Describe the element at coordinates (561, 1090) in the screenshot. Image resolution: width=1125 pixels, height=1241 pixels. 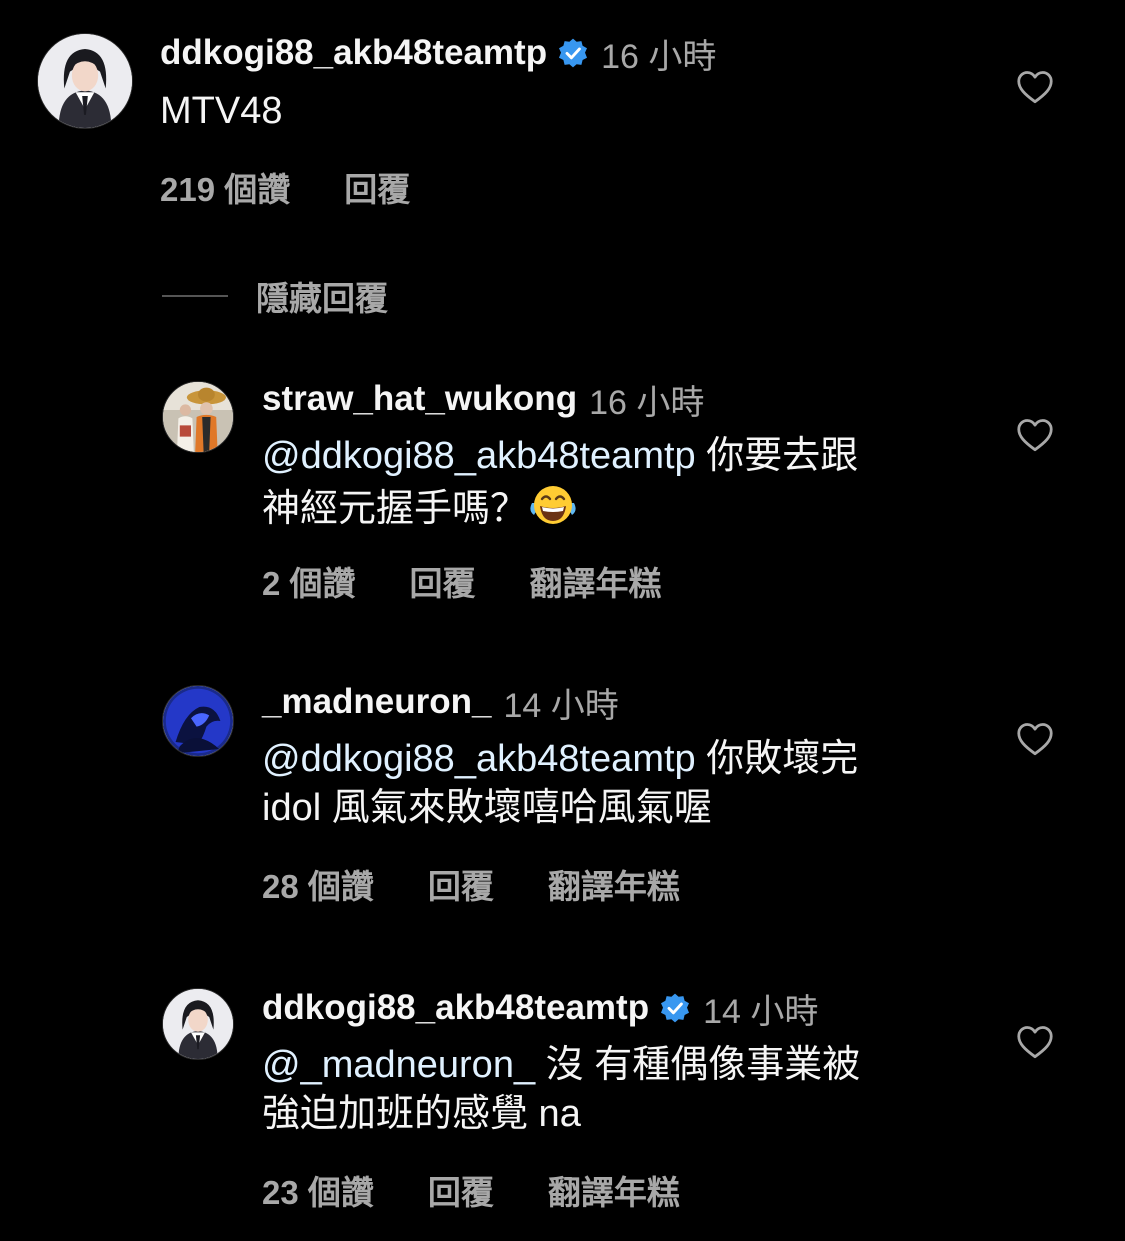
I see `comment-text: @_madneuron_ 沒 有種偶像事業被 強迫加班的感覺 na` at that location.